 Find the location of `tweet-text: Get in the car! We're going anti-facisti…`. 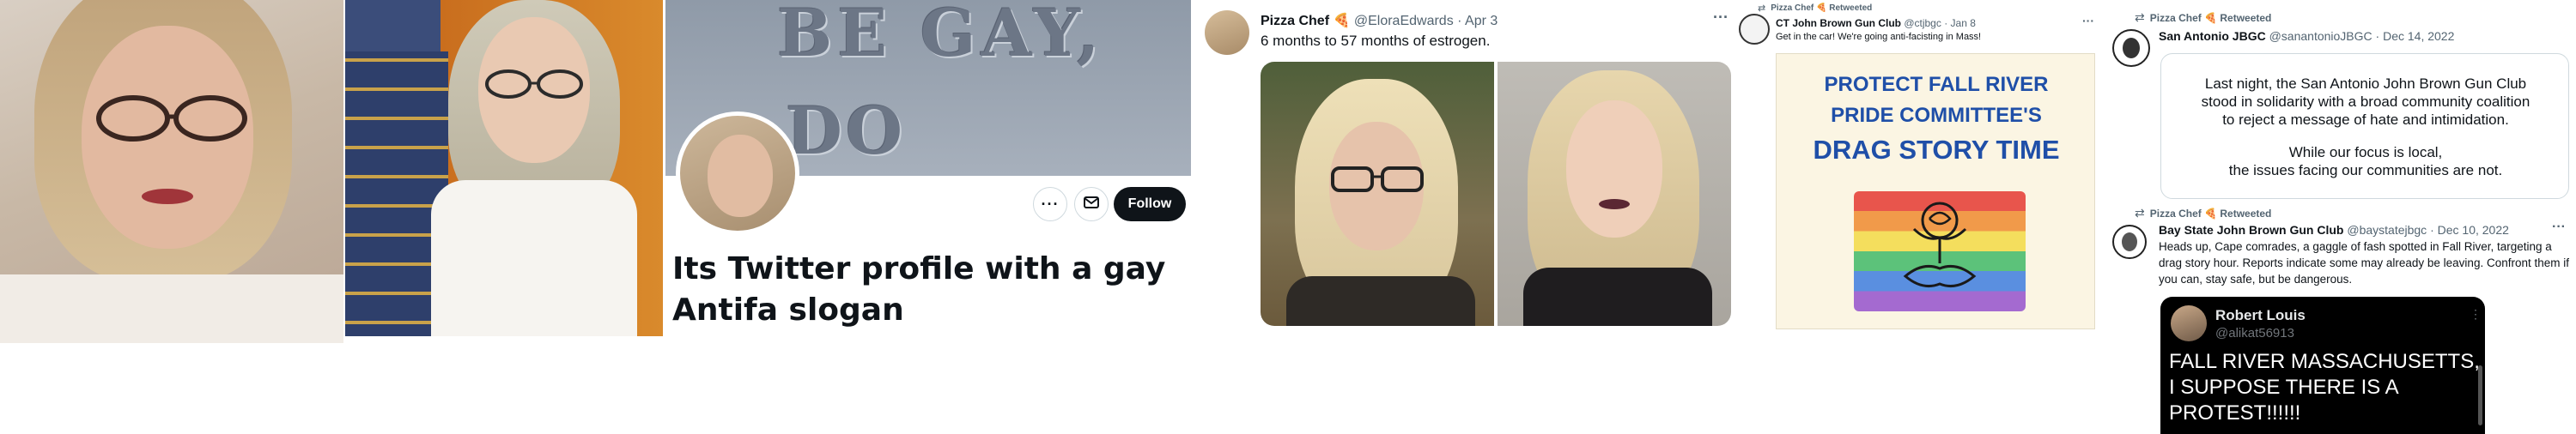

tweet-text: Get in the car! We're going anti-facisti… is located at coordinates (1879, 37).